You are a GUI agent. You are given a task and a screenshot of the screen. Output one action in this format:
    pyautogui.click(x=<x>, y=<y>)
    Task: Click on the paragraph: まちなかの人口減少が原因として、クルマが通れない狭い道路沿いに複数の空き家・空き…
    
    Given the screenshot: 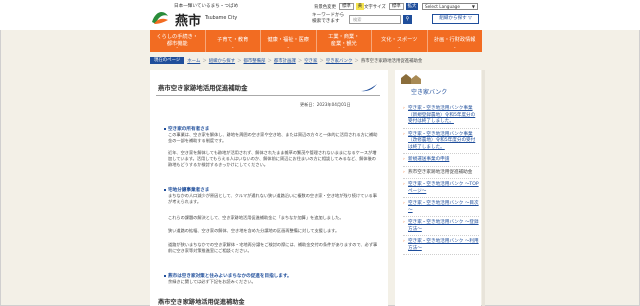 What is the action you would take?
    pyautogui.click(x=272, y=198)
    